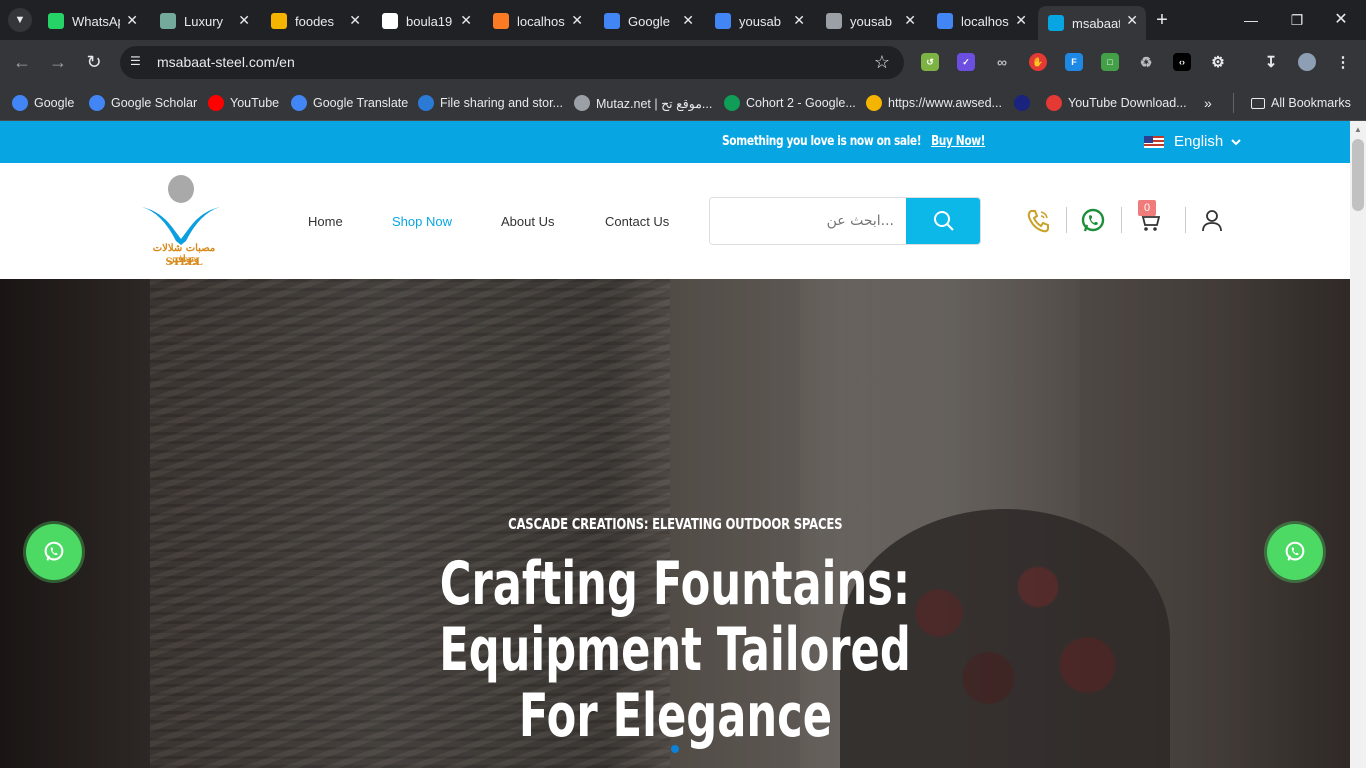  I want to click on language-label: English, so click(1199, 141).